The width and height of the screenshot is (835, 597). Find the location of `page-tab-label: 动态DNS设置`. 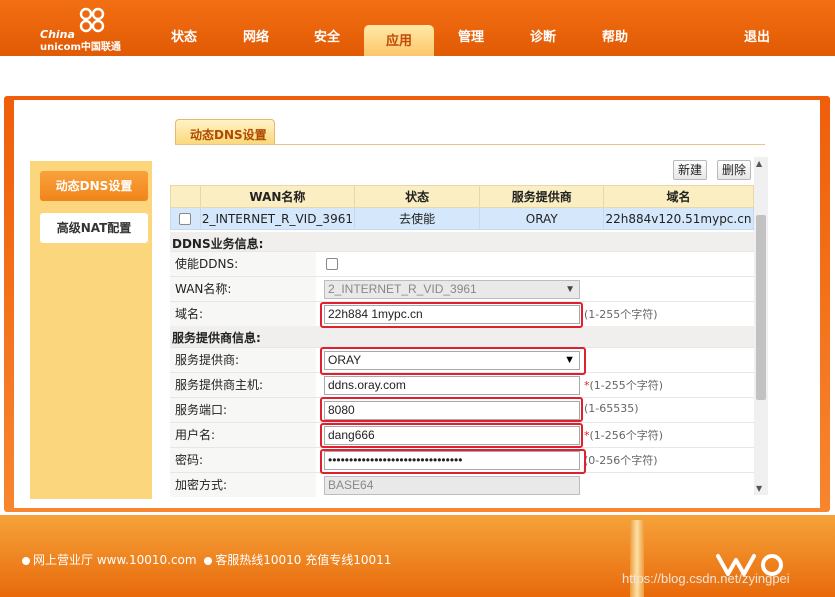

page-tab-label: 动态DNS设置 is located at coordinates (228, 135).